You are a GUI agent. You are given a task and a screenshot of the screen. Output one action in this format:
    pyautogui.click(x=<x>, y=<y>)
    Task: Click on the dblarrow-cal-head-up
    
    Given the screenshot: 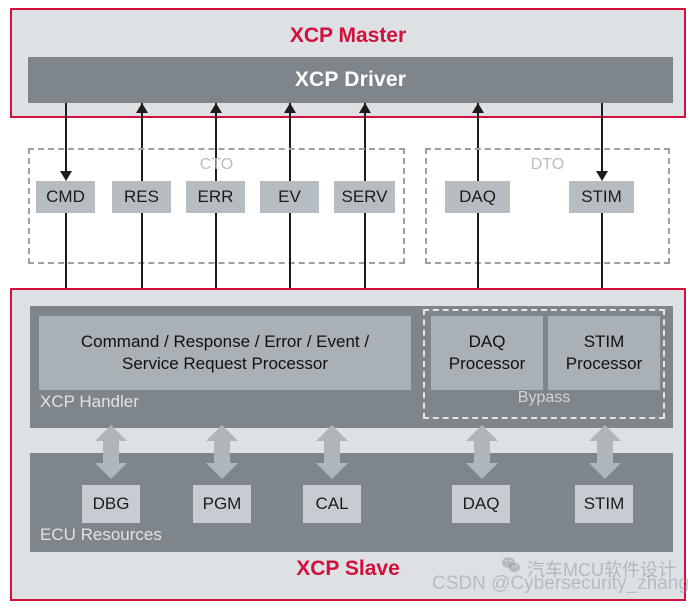 What is the action you would take?
    pyautogui.click(x=332, y=433)
    